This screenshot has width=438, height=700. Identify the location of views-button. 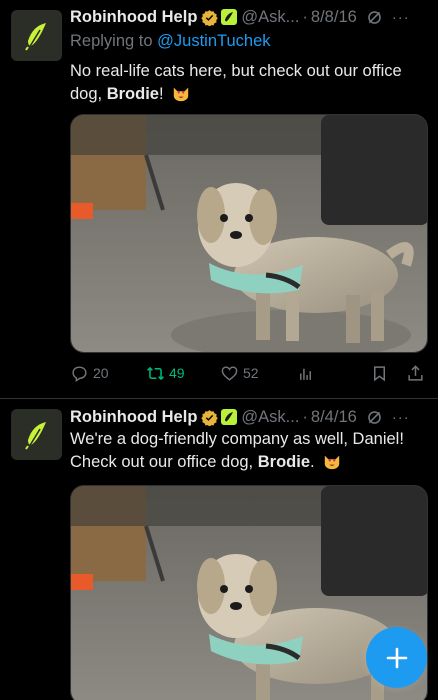
(305, 373).